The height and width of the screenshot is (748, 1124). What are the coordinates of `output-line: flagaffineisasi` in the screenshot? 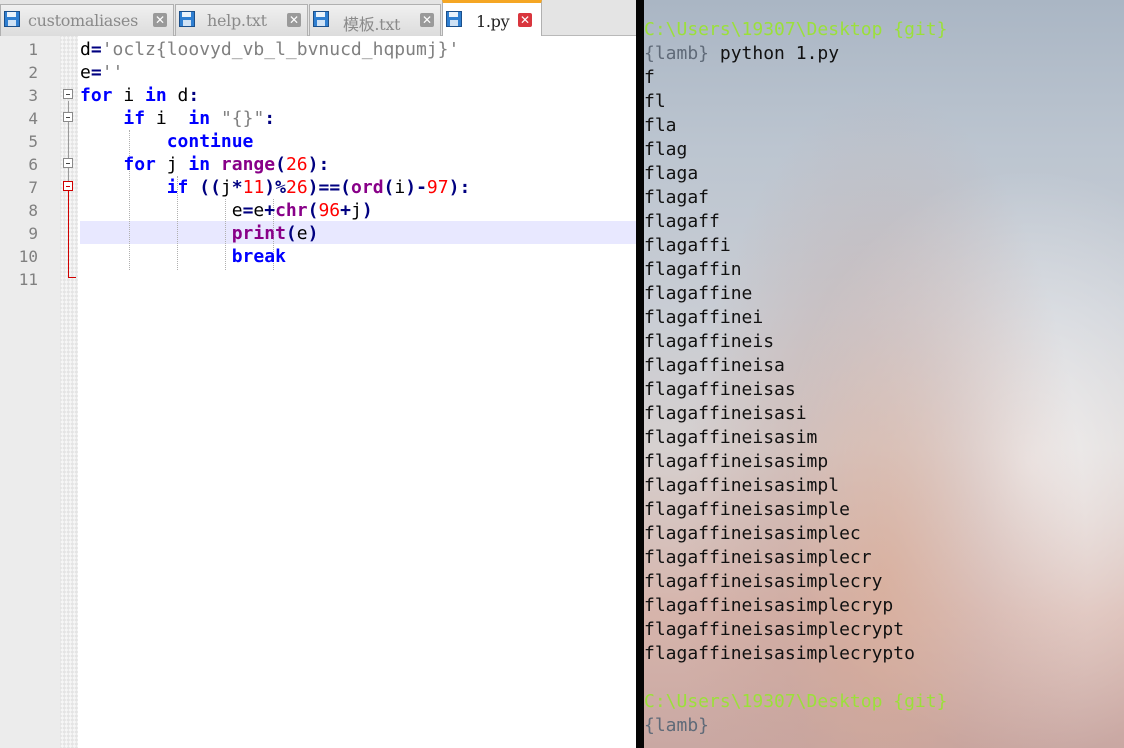 It's located at (725, 413).